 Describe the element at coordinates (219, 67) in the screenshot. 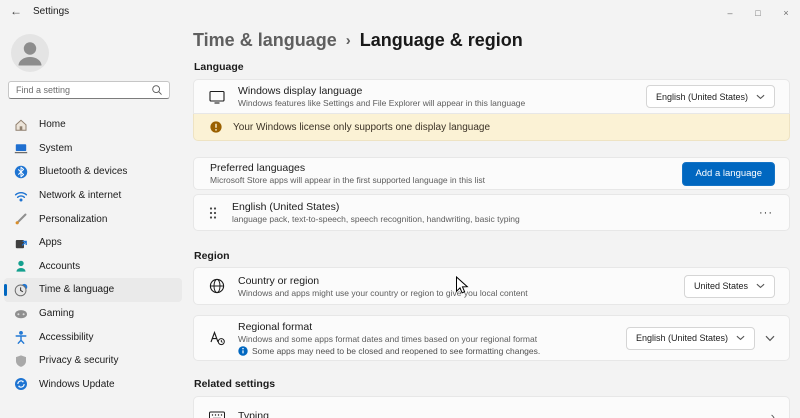

I see `section-label-language: Language` at that location.